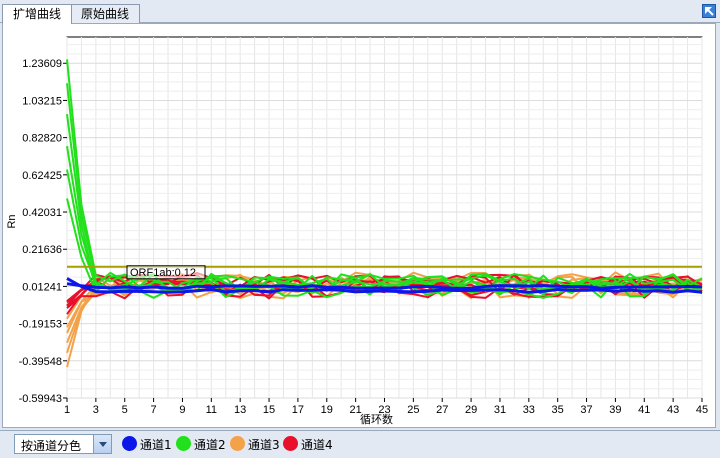 The image size is (720, 458). I want to click on channel2-color-dot, so click(183, 443).